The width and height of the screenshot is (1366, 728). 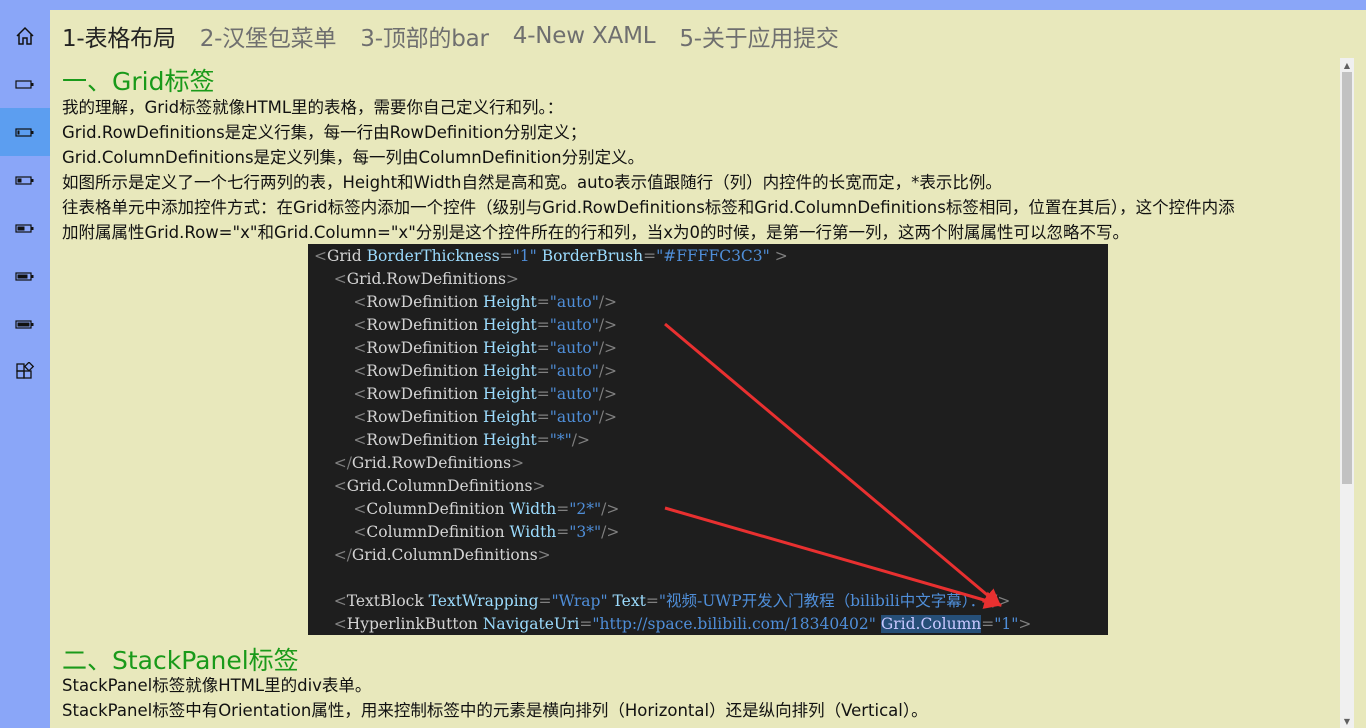 I want to click on tab-top-bar: 3-顶部的bar, so click(x=424, y=36).